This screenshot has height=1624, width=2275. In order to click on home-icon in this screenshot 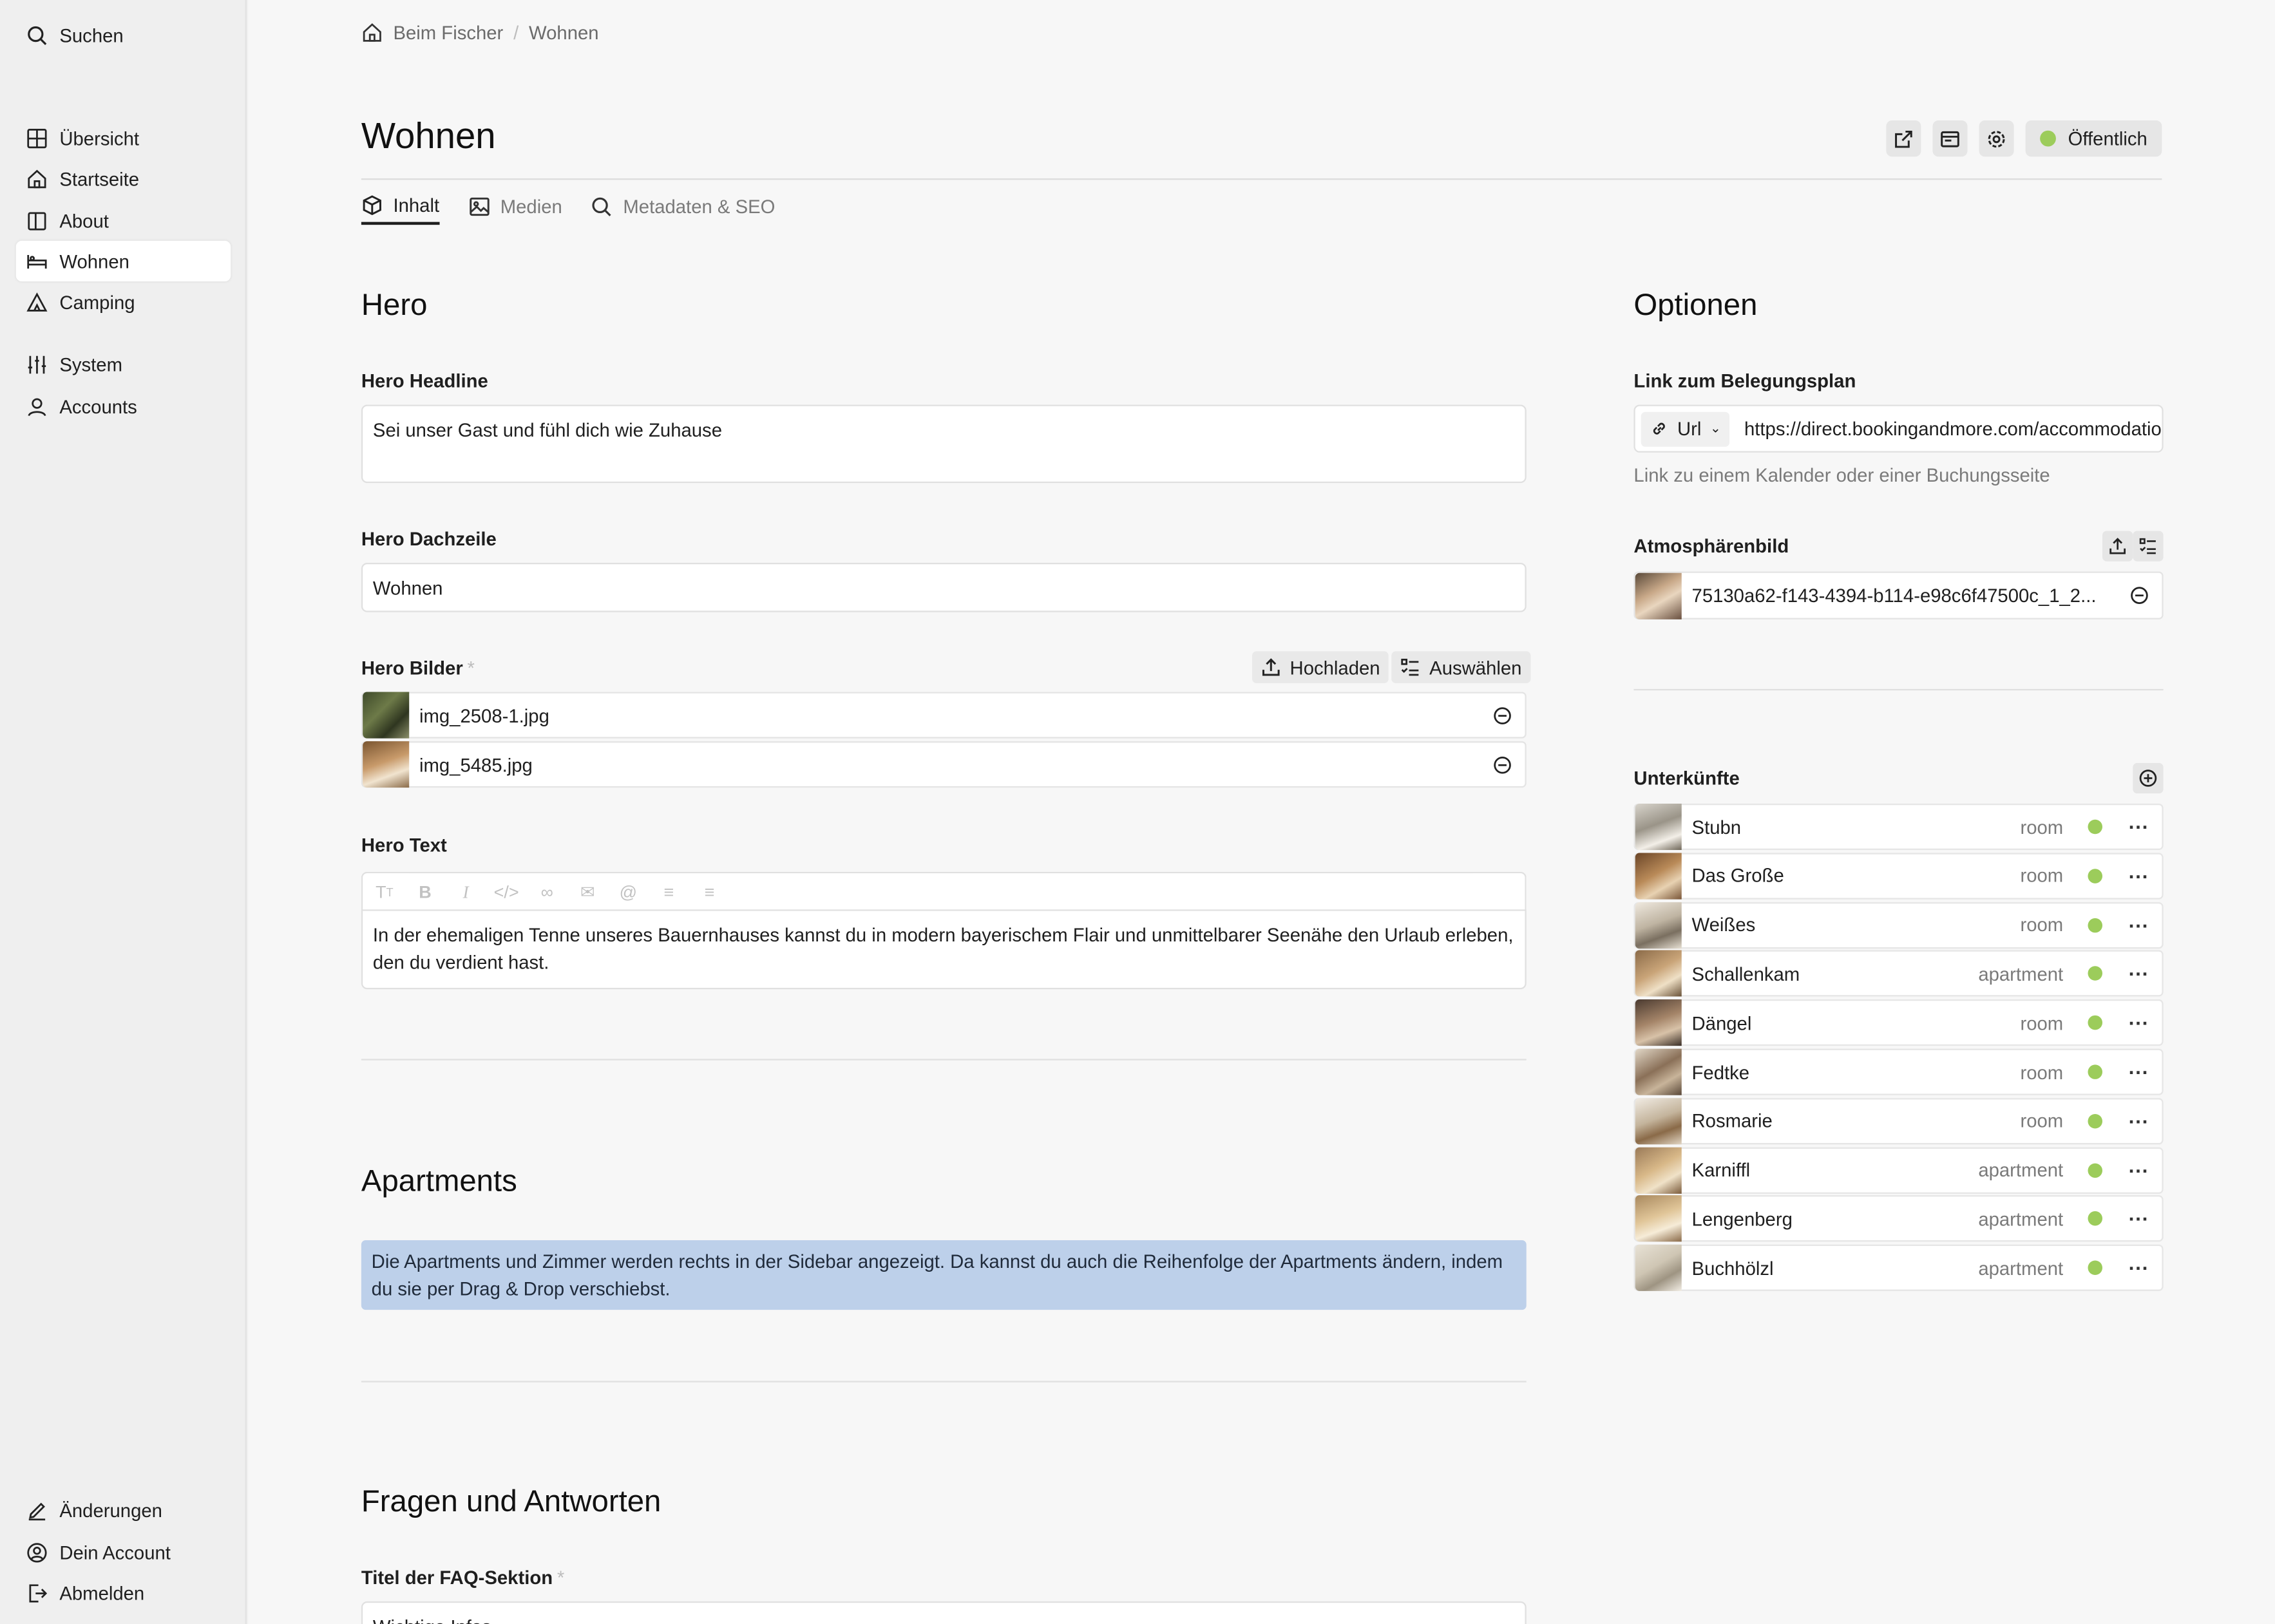, I will do `click(372, 33)`.